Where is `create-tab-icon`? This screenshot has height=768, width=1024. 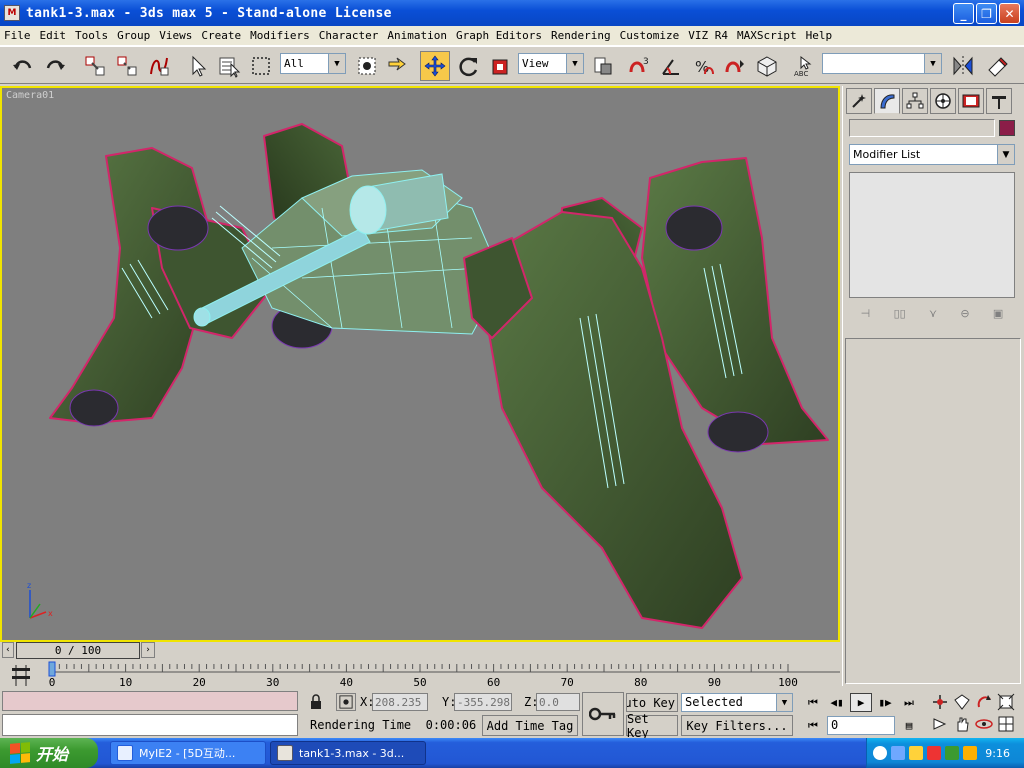
create-tab-icon is located at coordinates (859, 101).